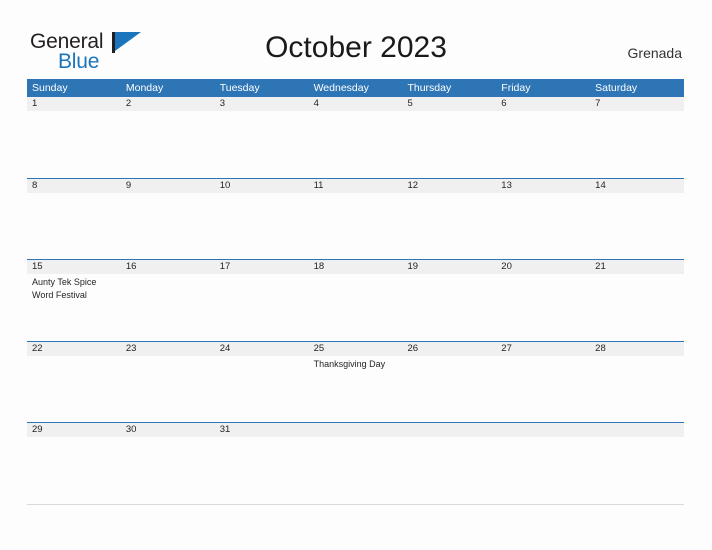 The width and height of the screenshot is (712, 550). What do you see at coordinates (637, 267) in the screenshot?
I see `day-number-21: 21` at bounding box center [637, 267].